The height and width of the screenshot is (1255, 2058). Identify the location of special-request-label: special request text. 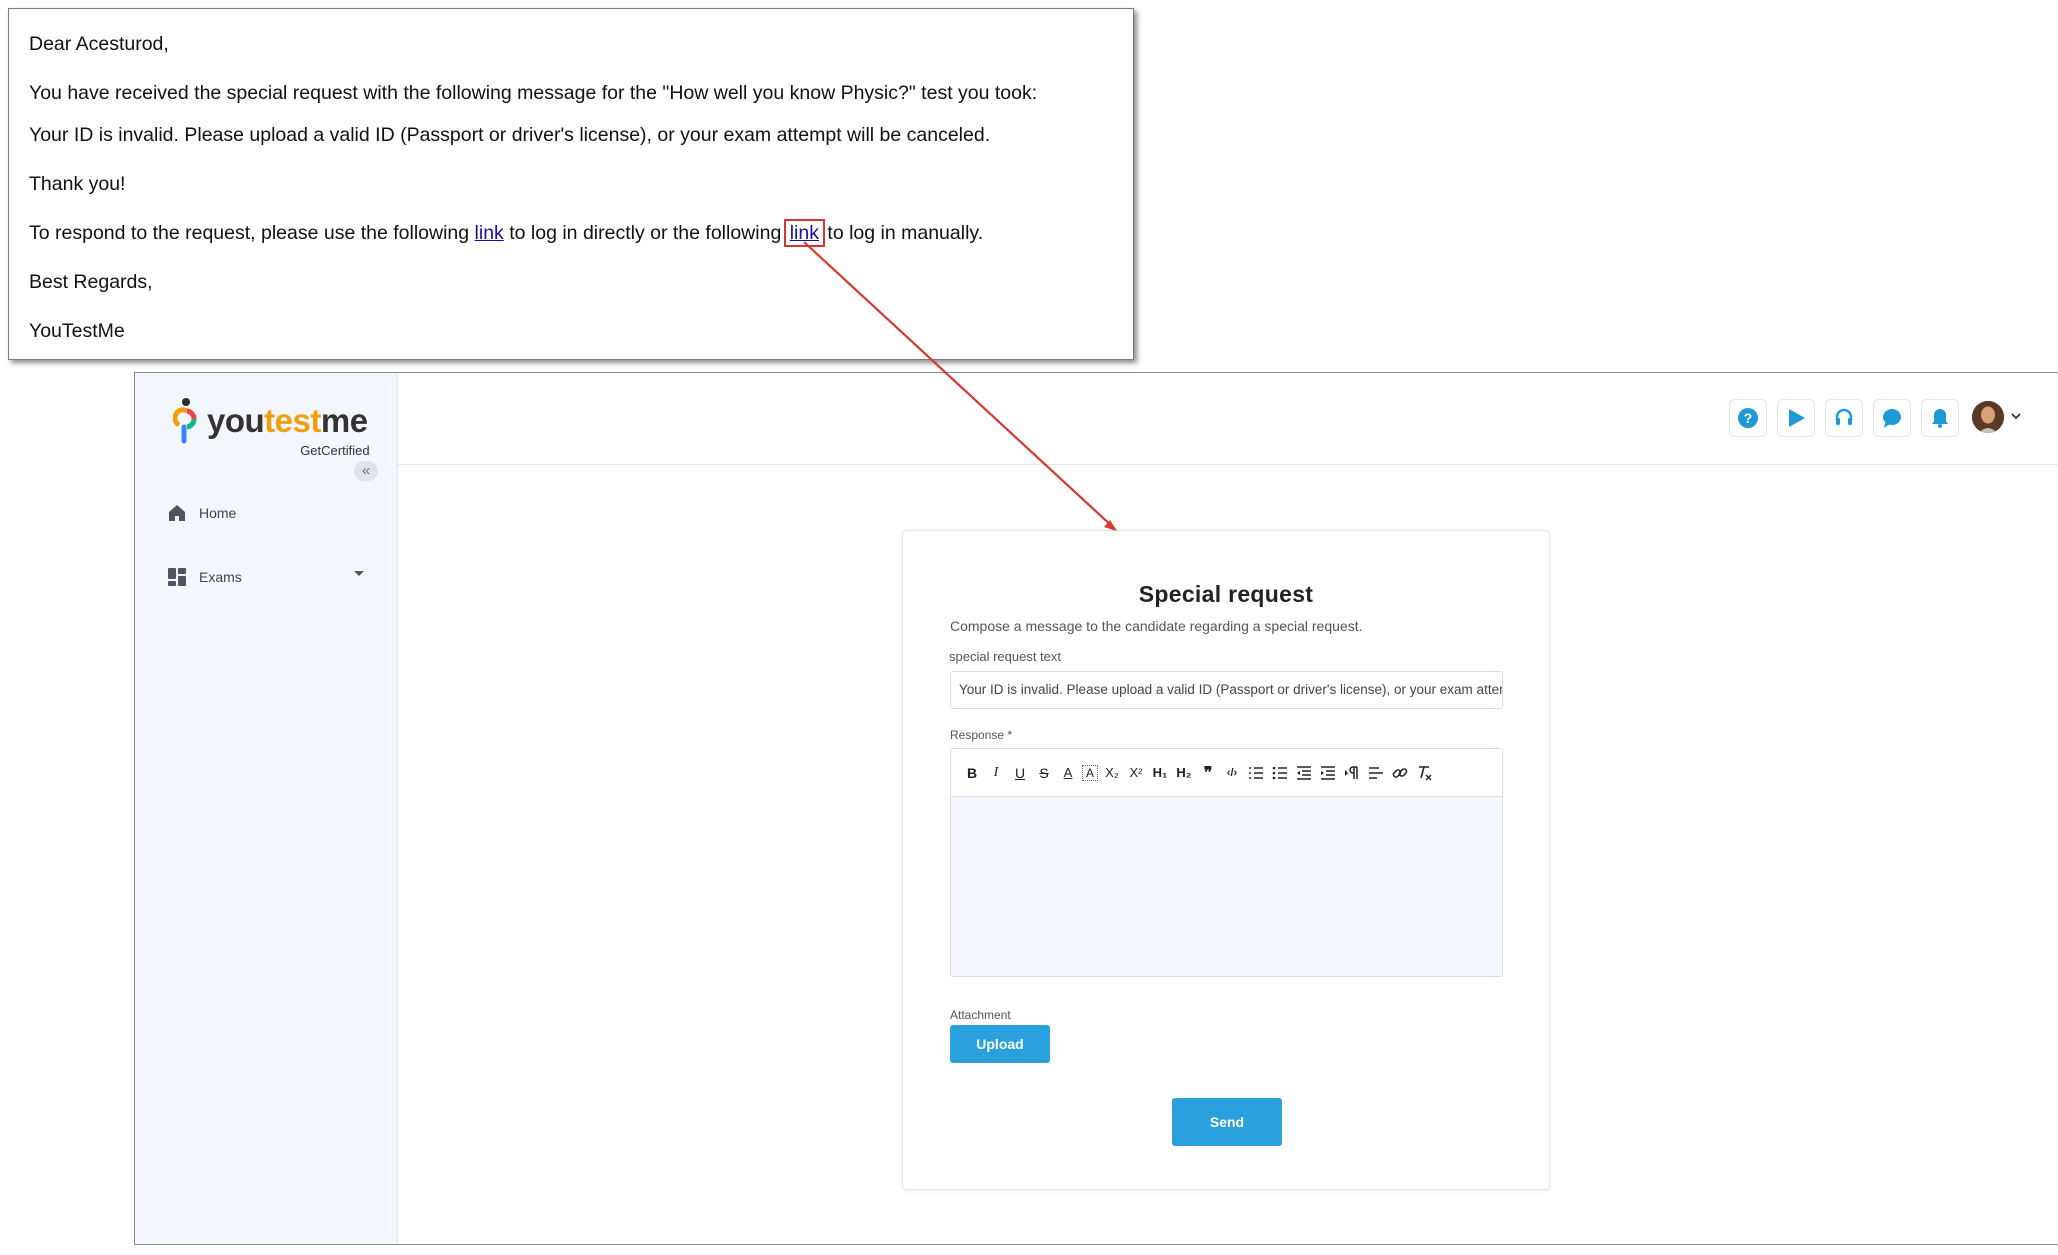
(1005, 656).